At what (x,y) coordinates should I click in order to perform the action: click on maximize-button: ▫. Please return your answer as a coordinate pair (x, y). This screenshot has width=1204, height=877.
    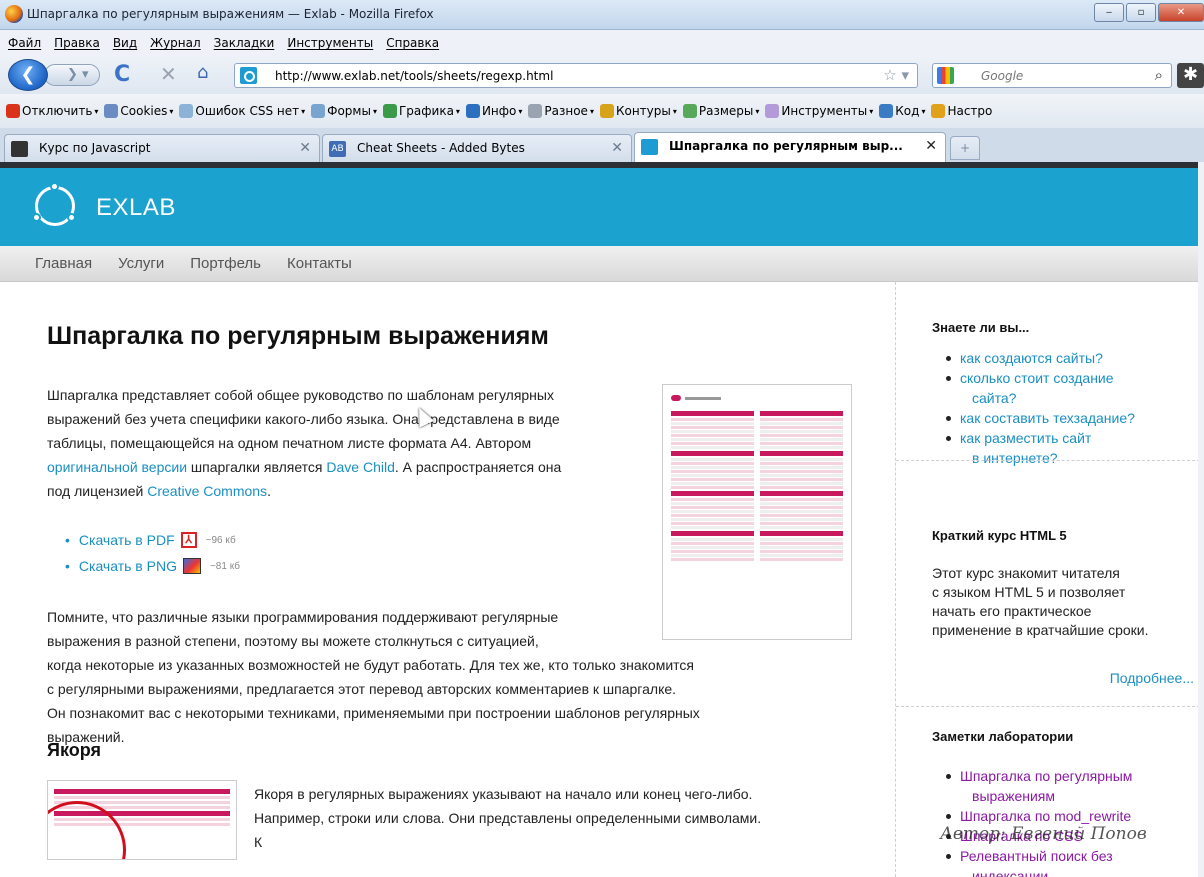
    Looking at the image, I should click on (1141, 12).